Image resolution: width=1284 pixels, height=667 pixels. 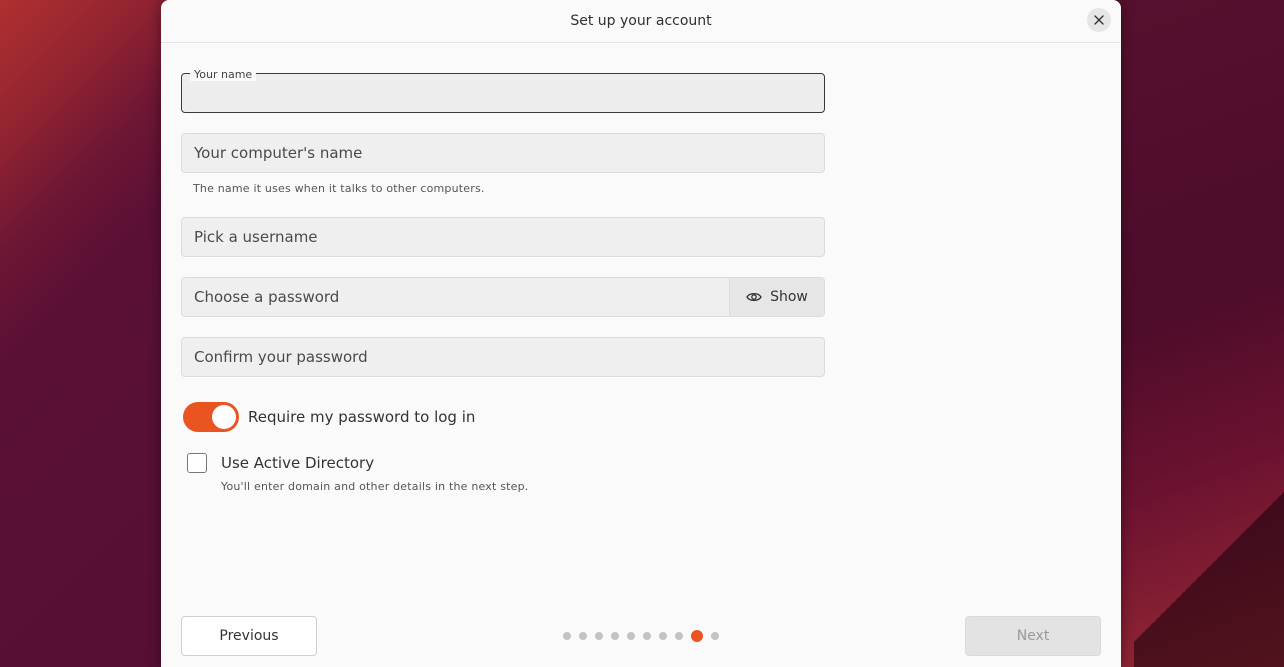 I want to click on confirm-password-field, so click(x=503, y=357).